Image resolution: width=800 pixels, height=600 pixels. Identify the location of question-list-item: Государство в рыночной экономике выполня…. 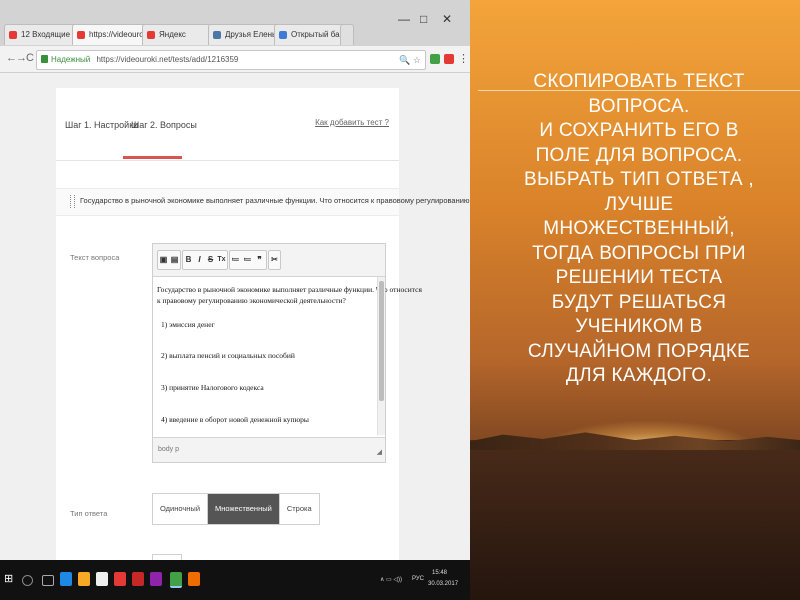
(263, 202).